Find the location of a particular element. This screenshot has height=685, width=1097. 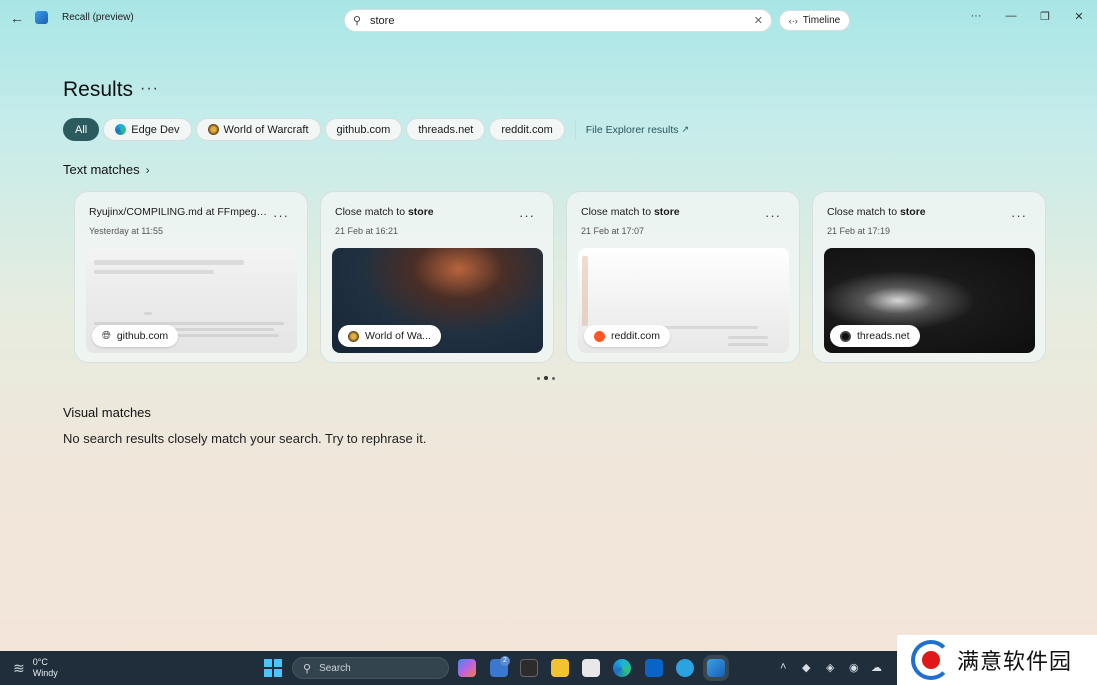

store-icon is located at coordinates (591, 668).